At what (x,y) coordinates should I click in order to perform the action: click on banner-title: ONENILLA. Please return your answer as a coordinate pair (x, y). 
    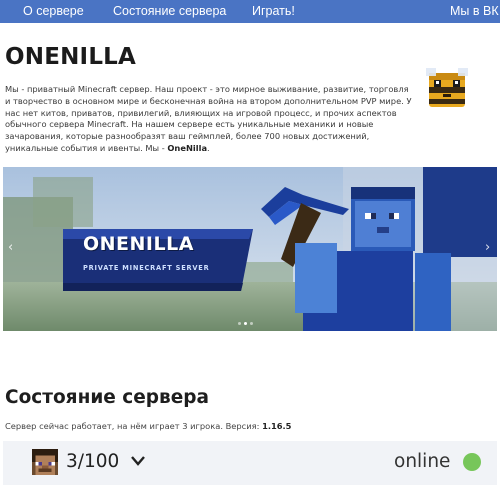
    Looking at the image, I should click on (138, 244).